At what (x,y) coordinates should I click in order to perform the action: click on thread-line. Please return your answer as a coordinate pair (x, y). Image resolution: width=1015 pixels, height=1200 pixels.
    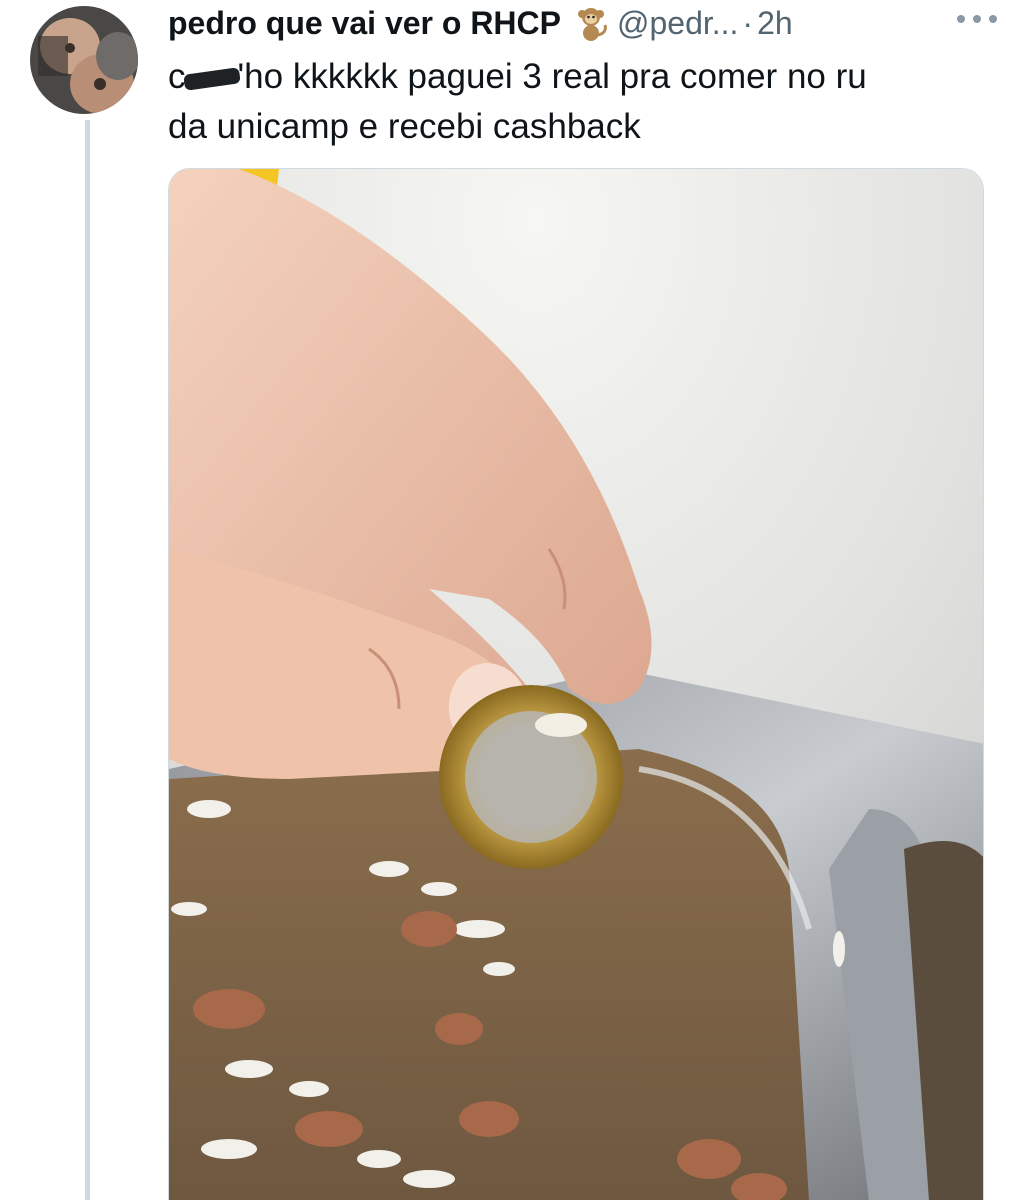
    Looking at the image, I should click on (87, 660).